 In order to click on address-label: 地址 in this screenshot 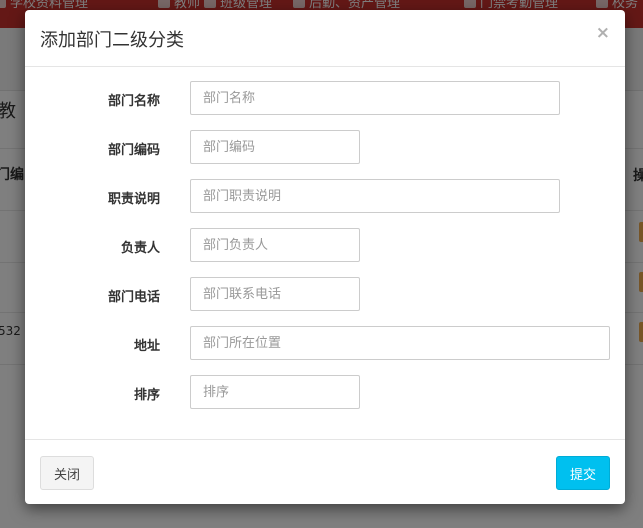, I will do `click(146, 346)`.